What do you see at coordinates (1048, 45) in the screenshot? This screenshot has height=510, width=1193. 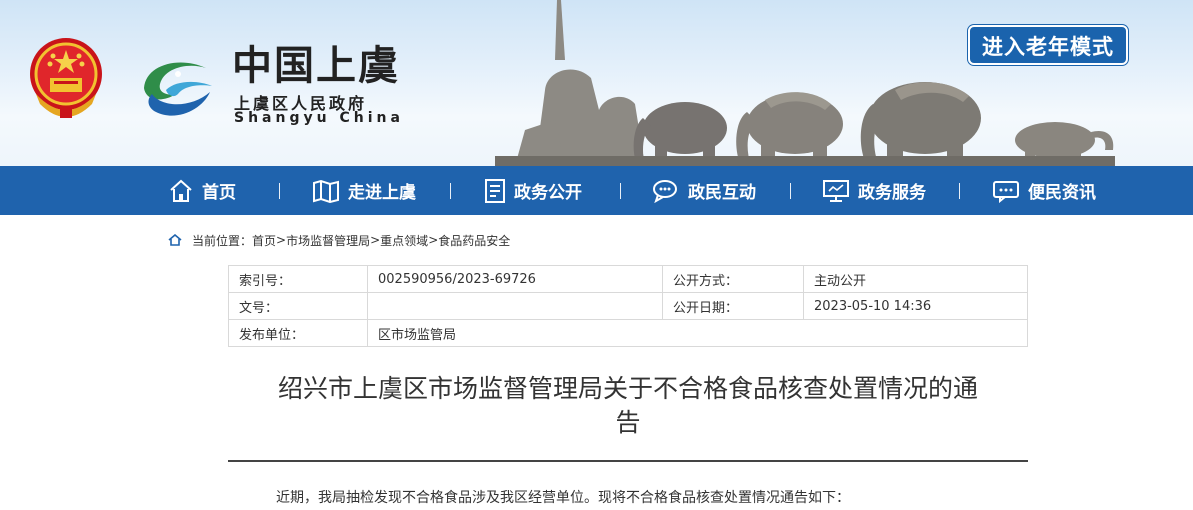 I see `elder-mode-button: 进入老年模式` at bounding box center [1048, 45].